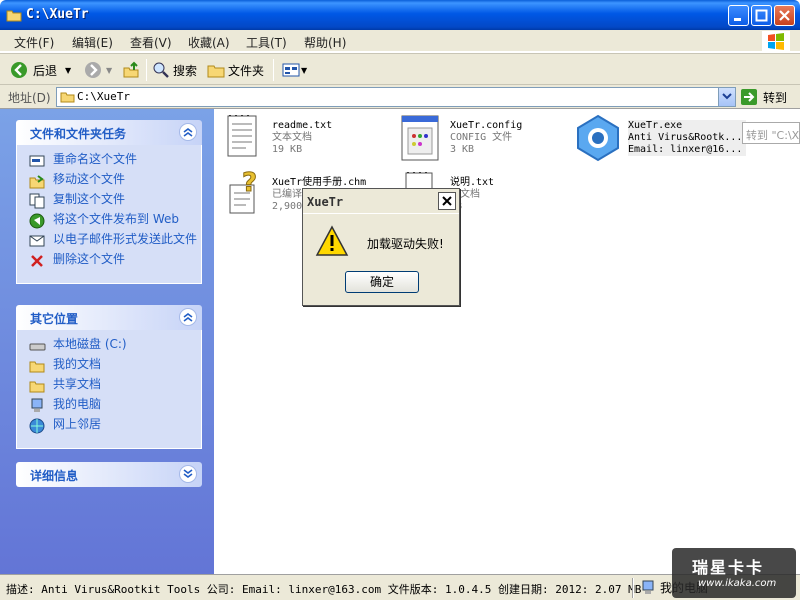 Image resolution: width=800 pixels, height=600 pixels. What do you see at coordinates (37, 201) in the screenshot?
I see `copy-icon` at bounding box center [37, 201].